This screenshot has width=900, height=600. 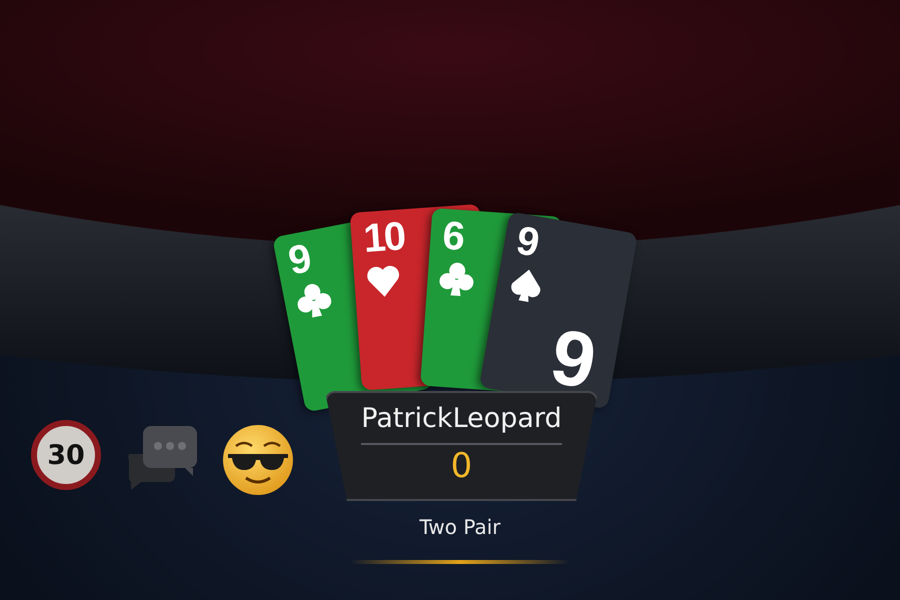 I want to click on card-suit-icon, so click(x=456, y=279).